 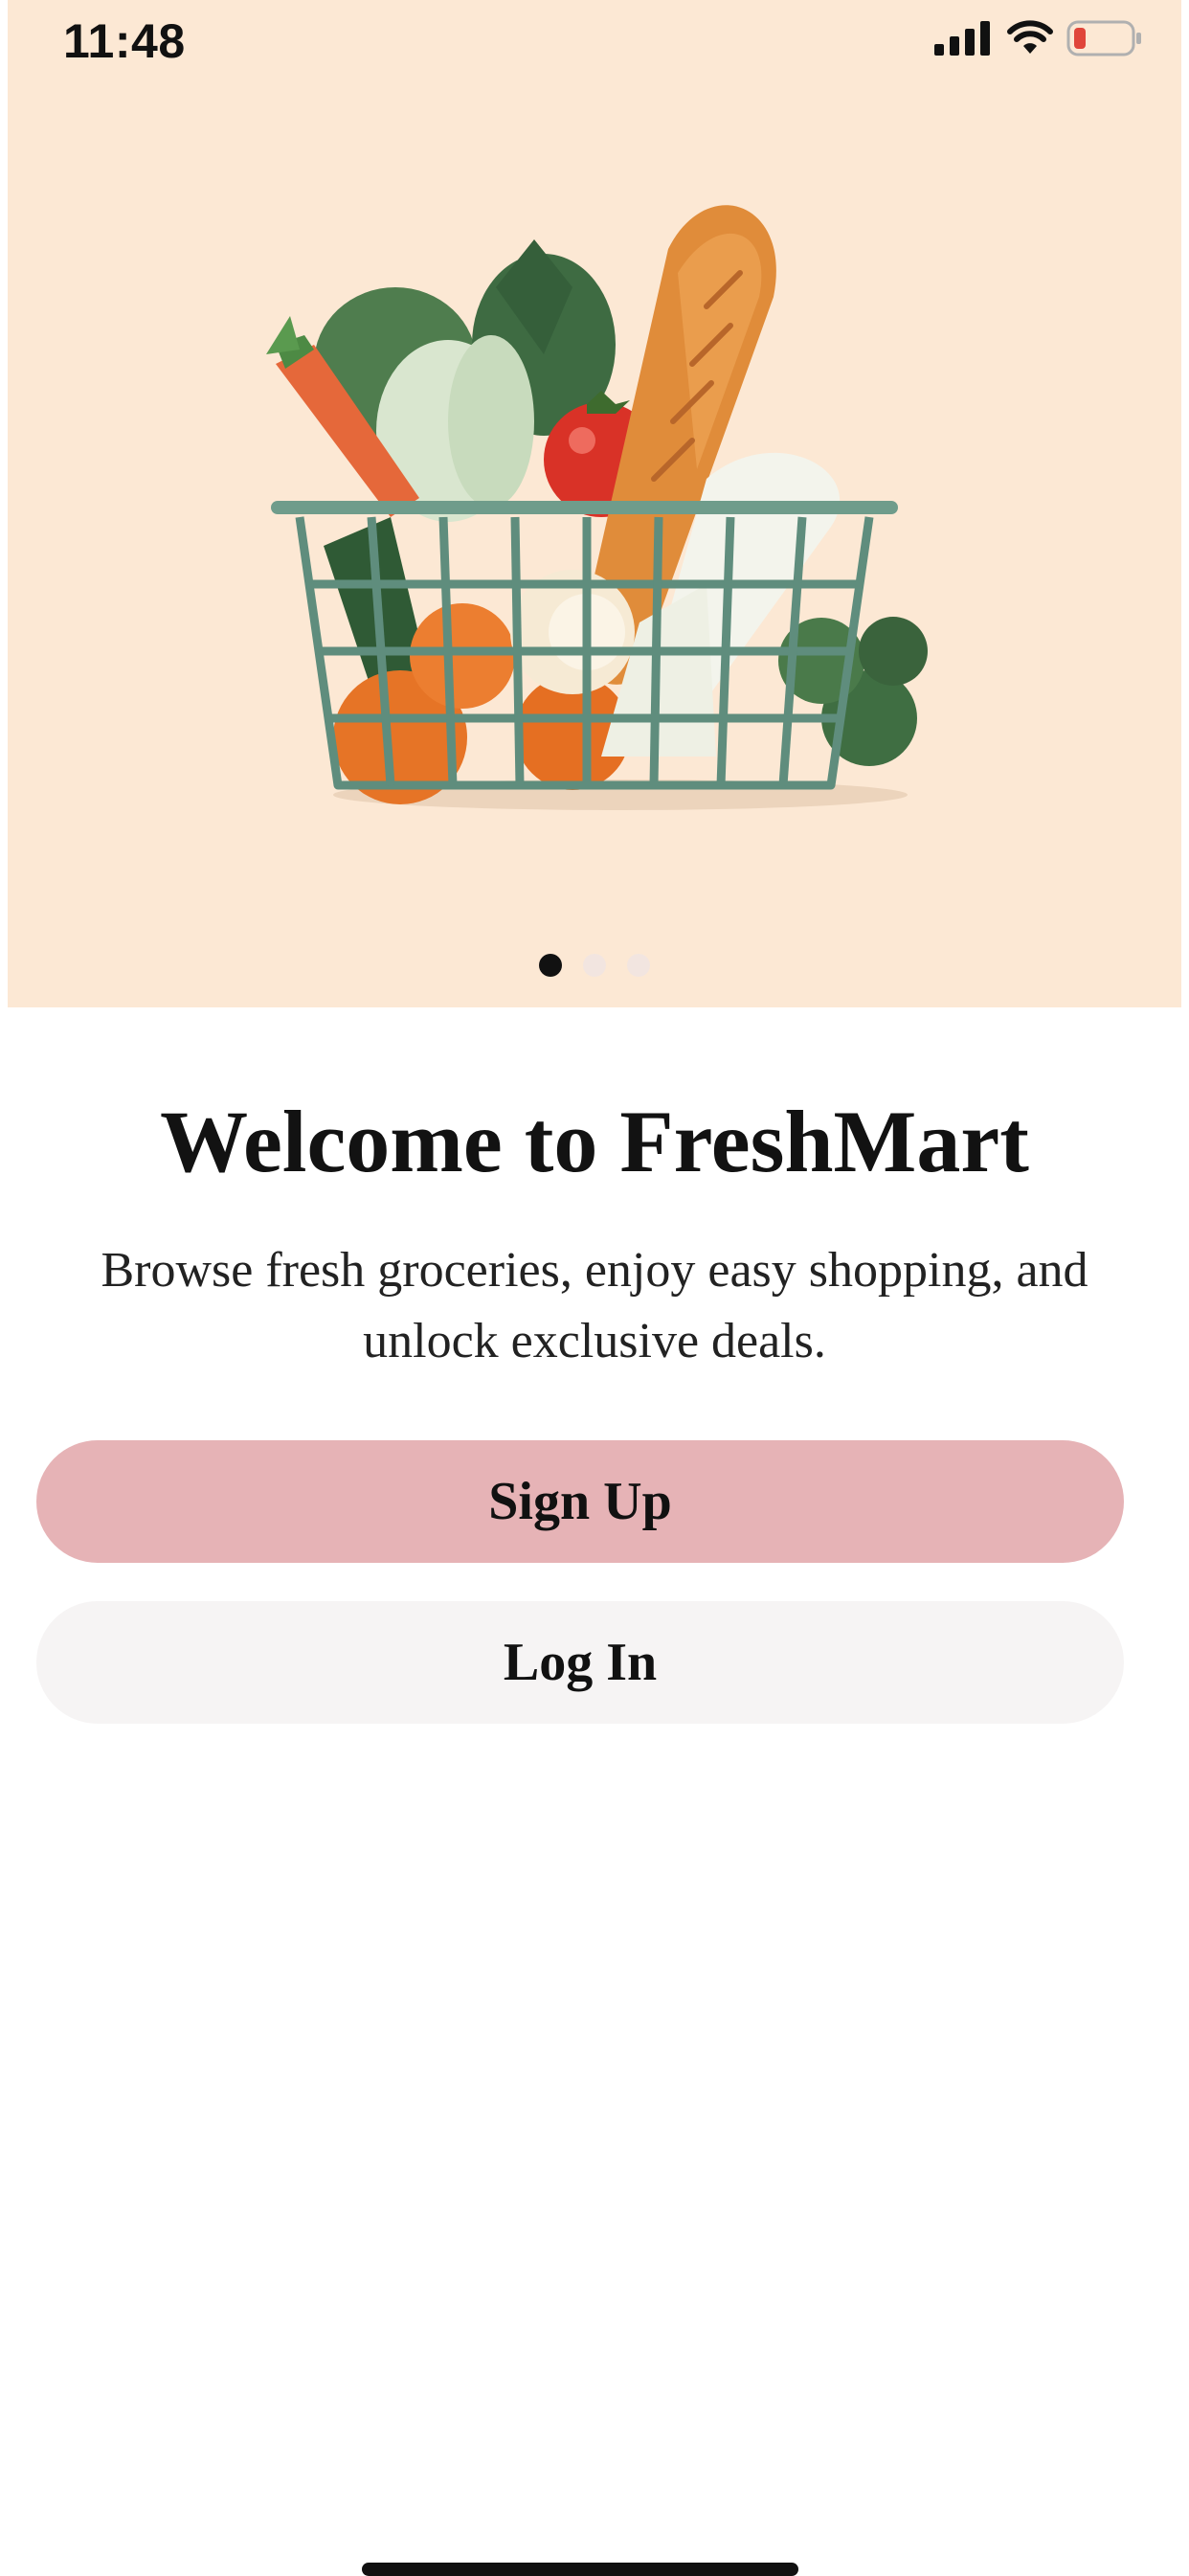 I want to click on welcome-title: Welcome to FreshMart, so click(x=594, y=1141).